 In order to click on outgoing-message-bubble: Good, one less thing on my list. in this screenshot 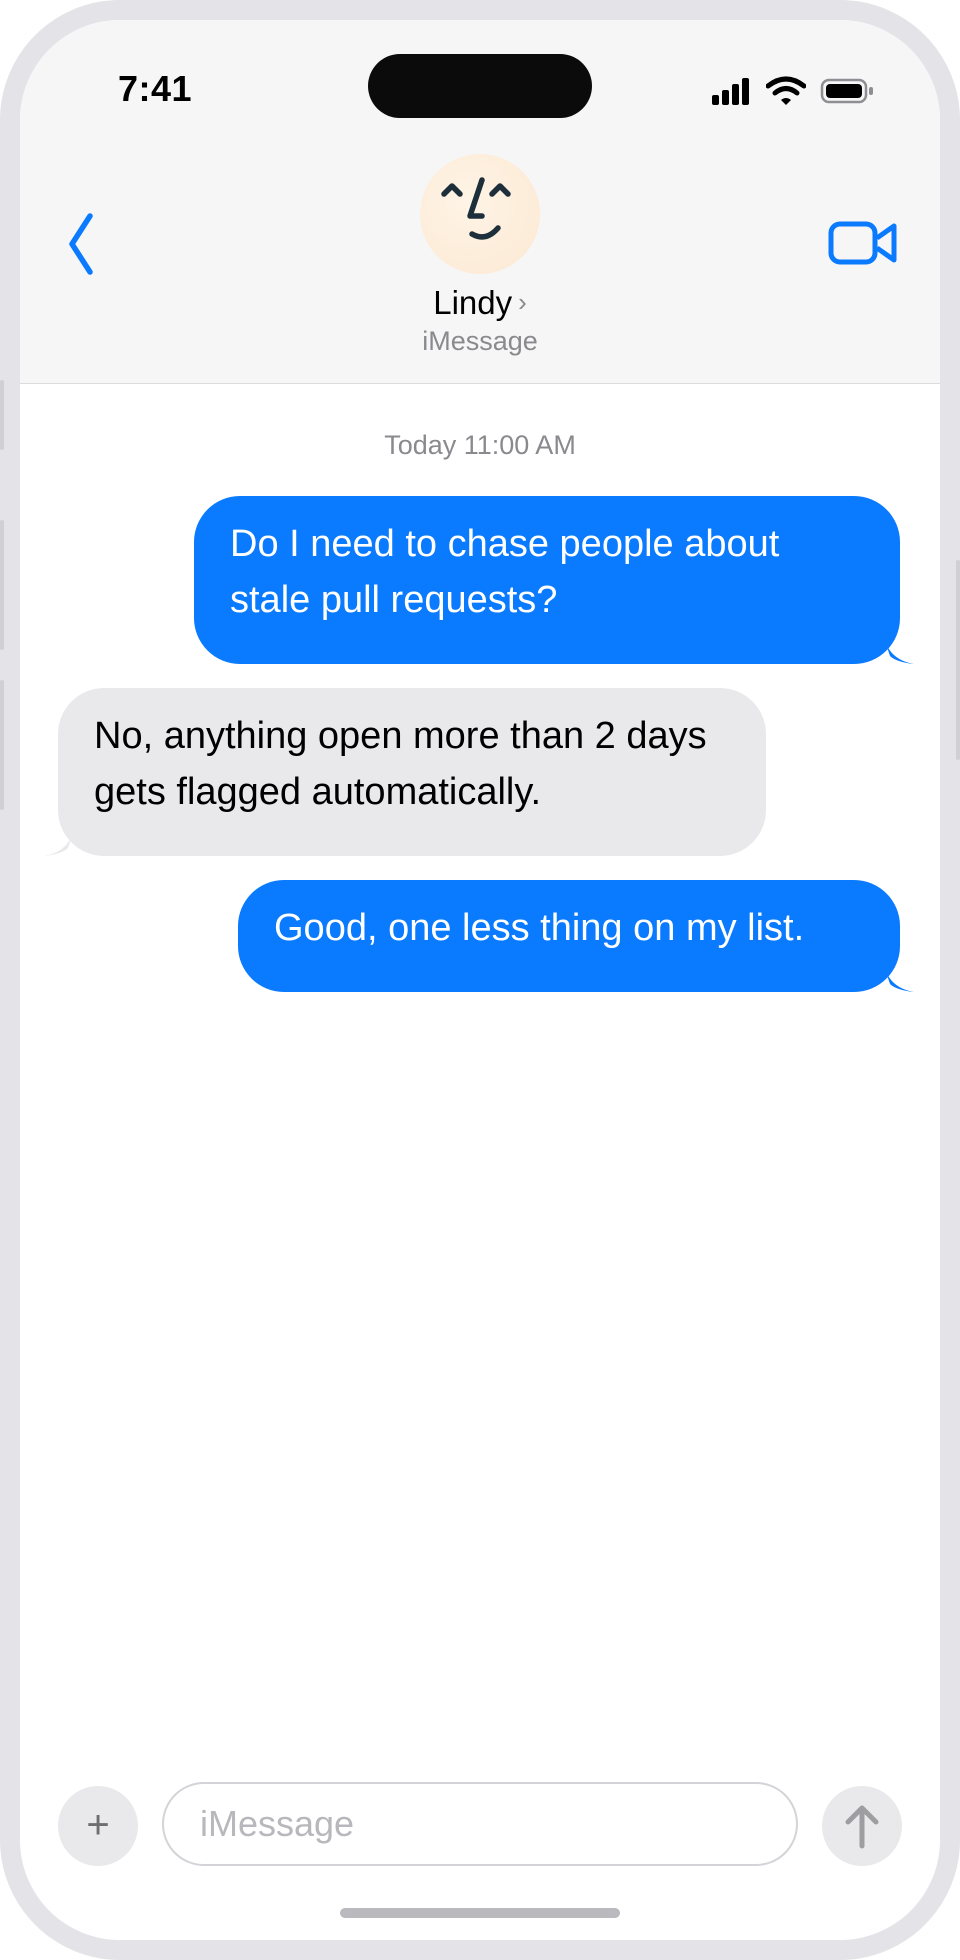, I will do `click(576, 936)`.